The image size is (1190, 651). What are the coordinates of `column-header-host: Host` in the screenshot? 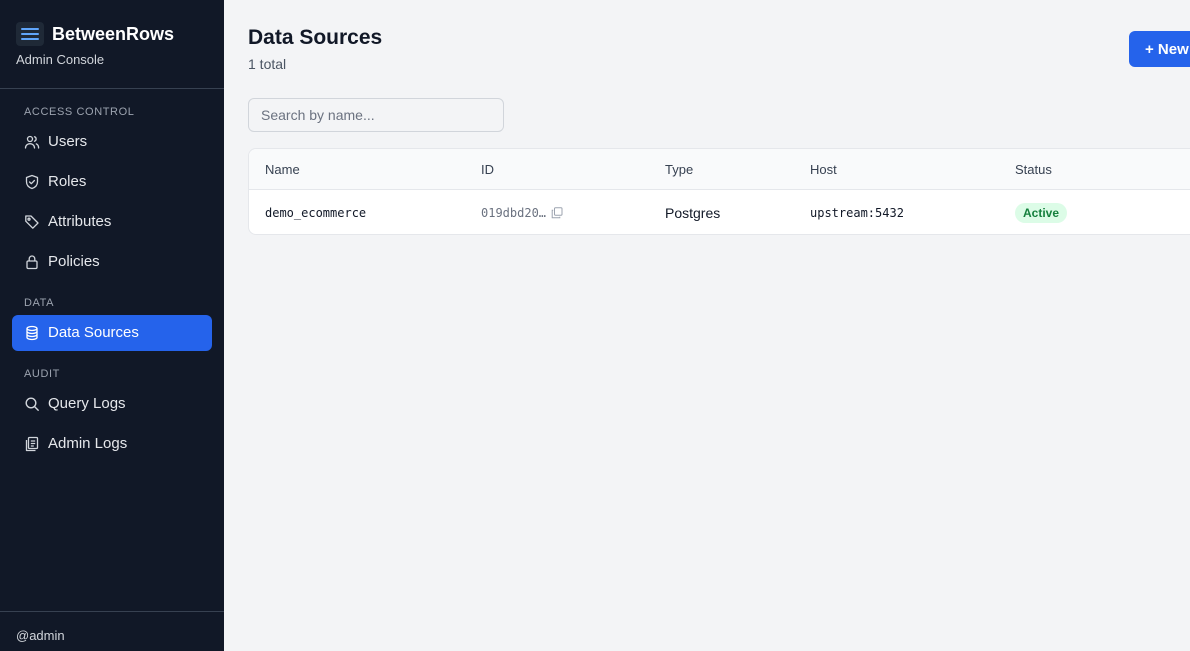 It's located at (823, 169).